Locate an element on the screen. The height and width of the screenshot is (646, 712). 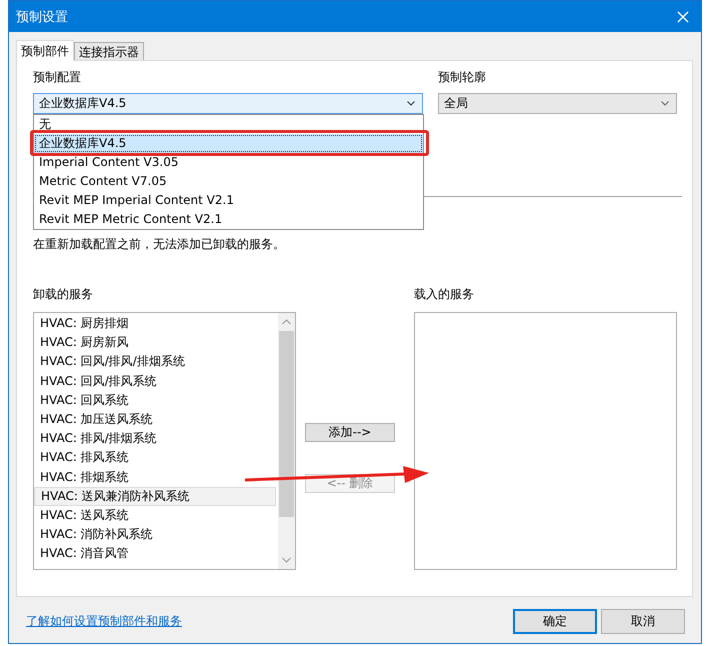
list-item: HVAC: 排风系统 is located at coordinates (156, 458).